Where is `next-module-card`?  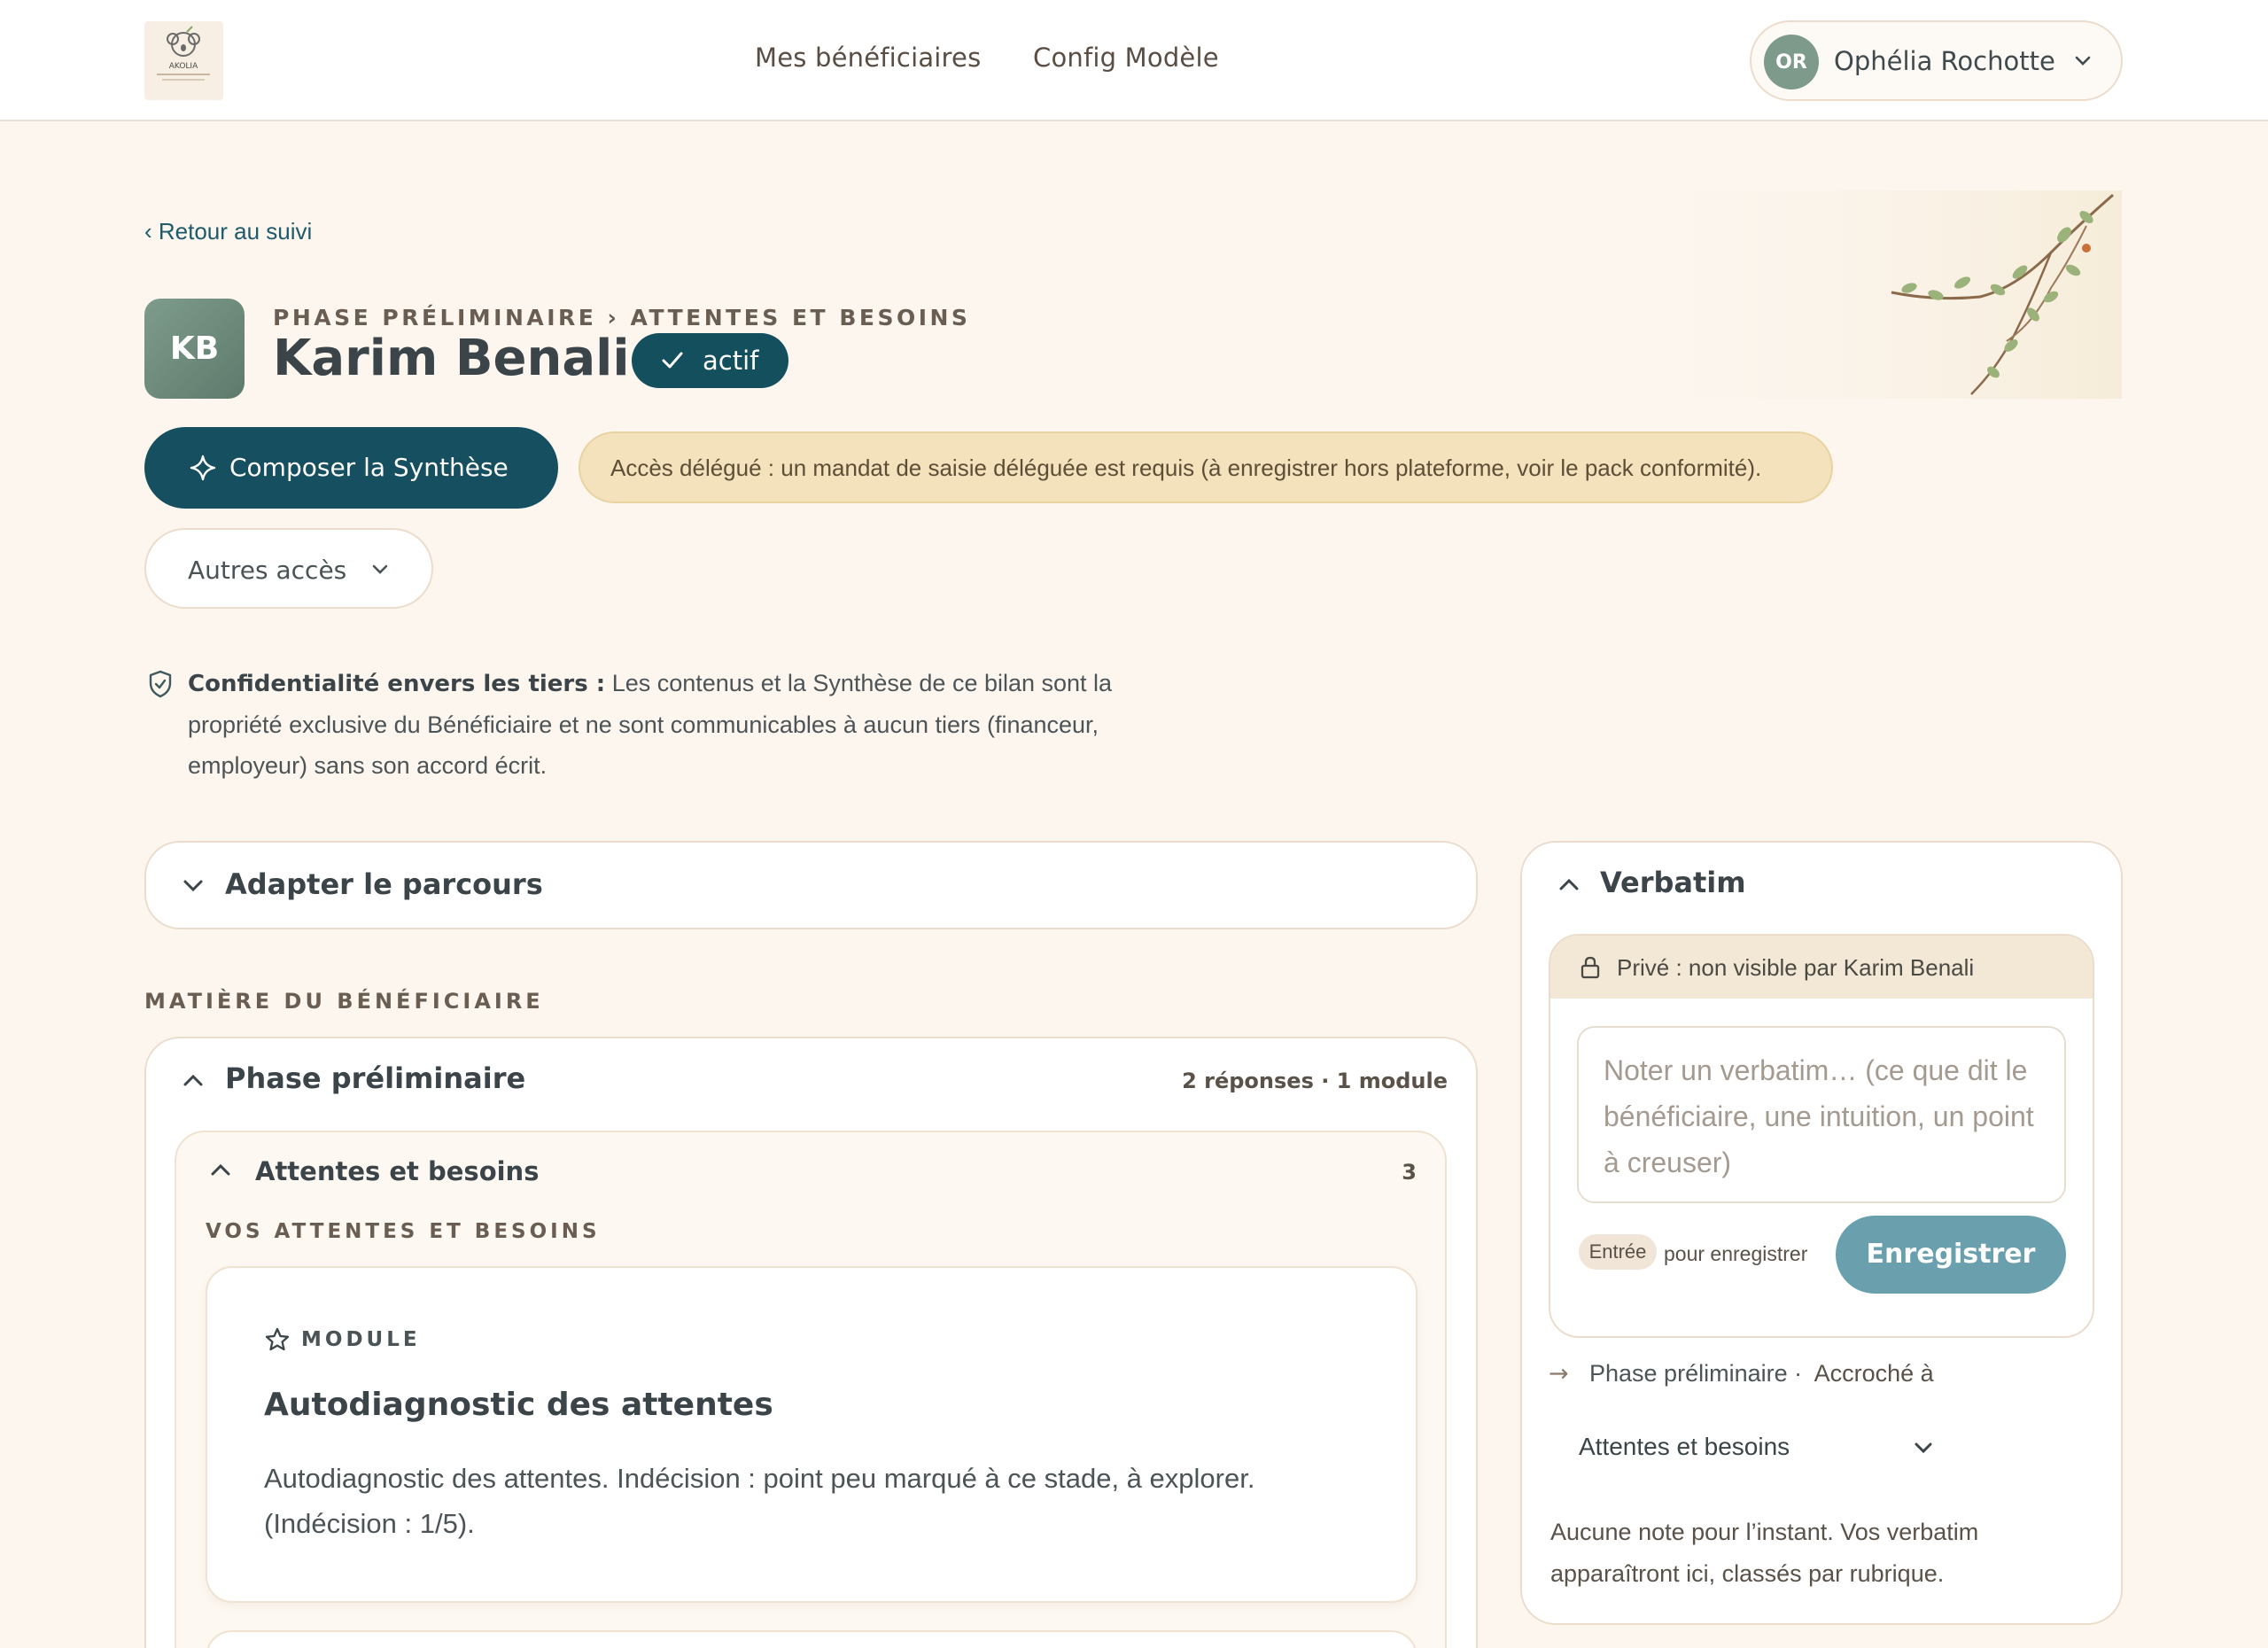
next-module-card is located at coordinates (812, 1639).